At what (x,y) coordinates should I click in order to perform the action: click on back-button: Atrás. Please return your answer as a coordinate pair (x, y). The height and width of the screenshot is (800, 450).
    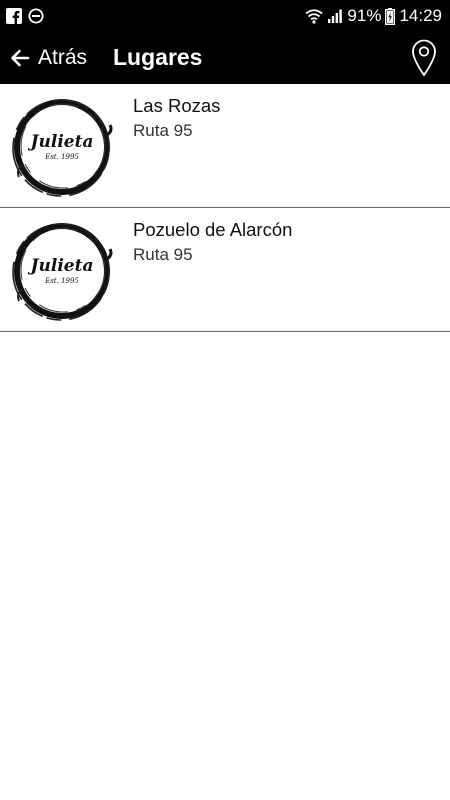
    Looking at the image, I should click on (47, 58).